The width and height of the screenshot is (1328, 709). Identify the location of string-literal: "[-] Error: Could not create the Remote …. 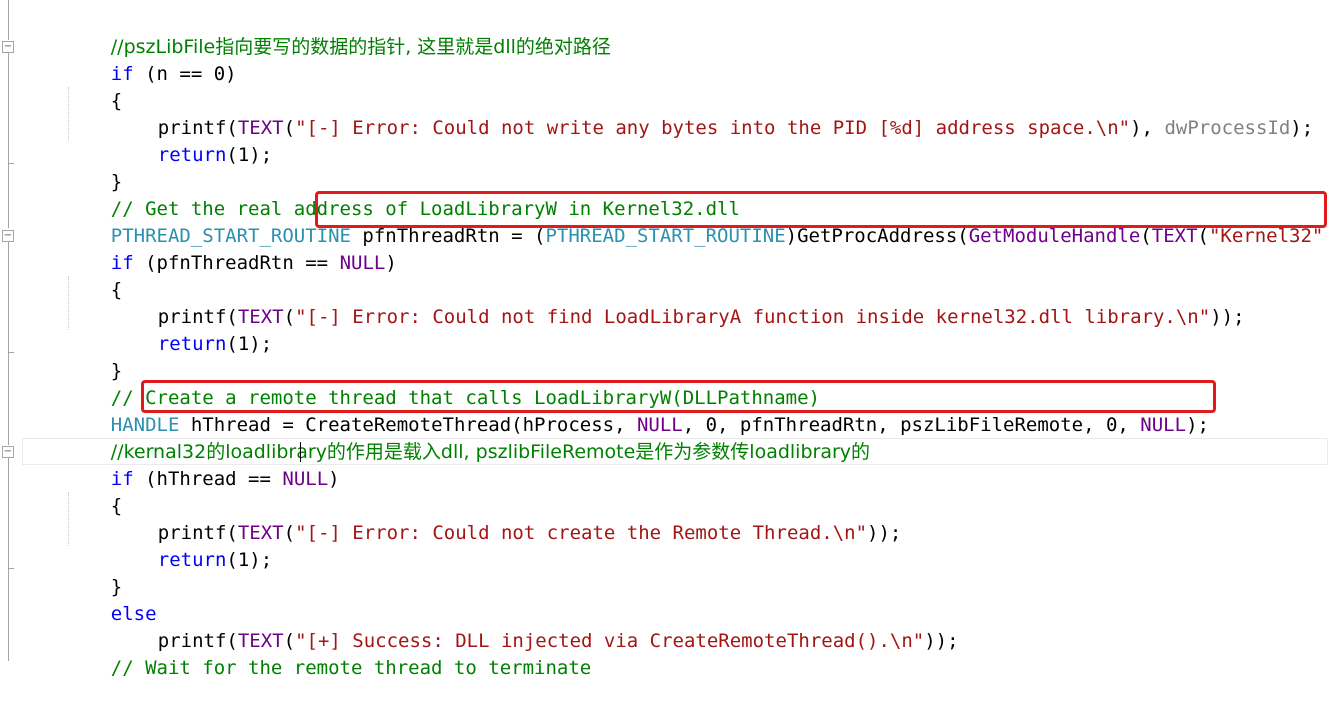
(581, 533).